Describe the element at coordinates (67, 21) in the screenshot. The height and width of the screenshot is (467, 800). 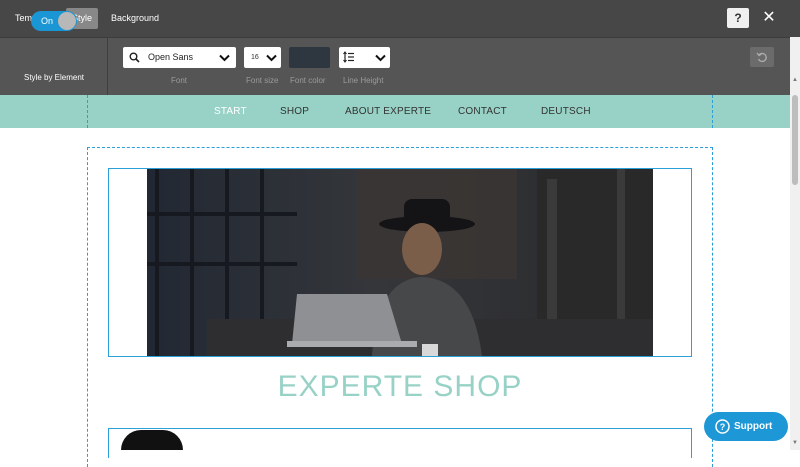
I see `toggle-knob` at that location.